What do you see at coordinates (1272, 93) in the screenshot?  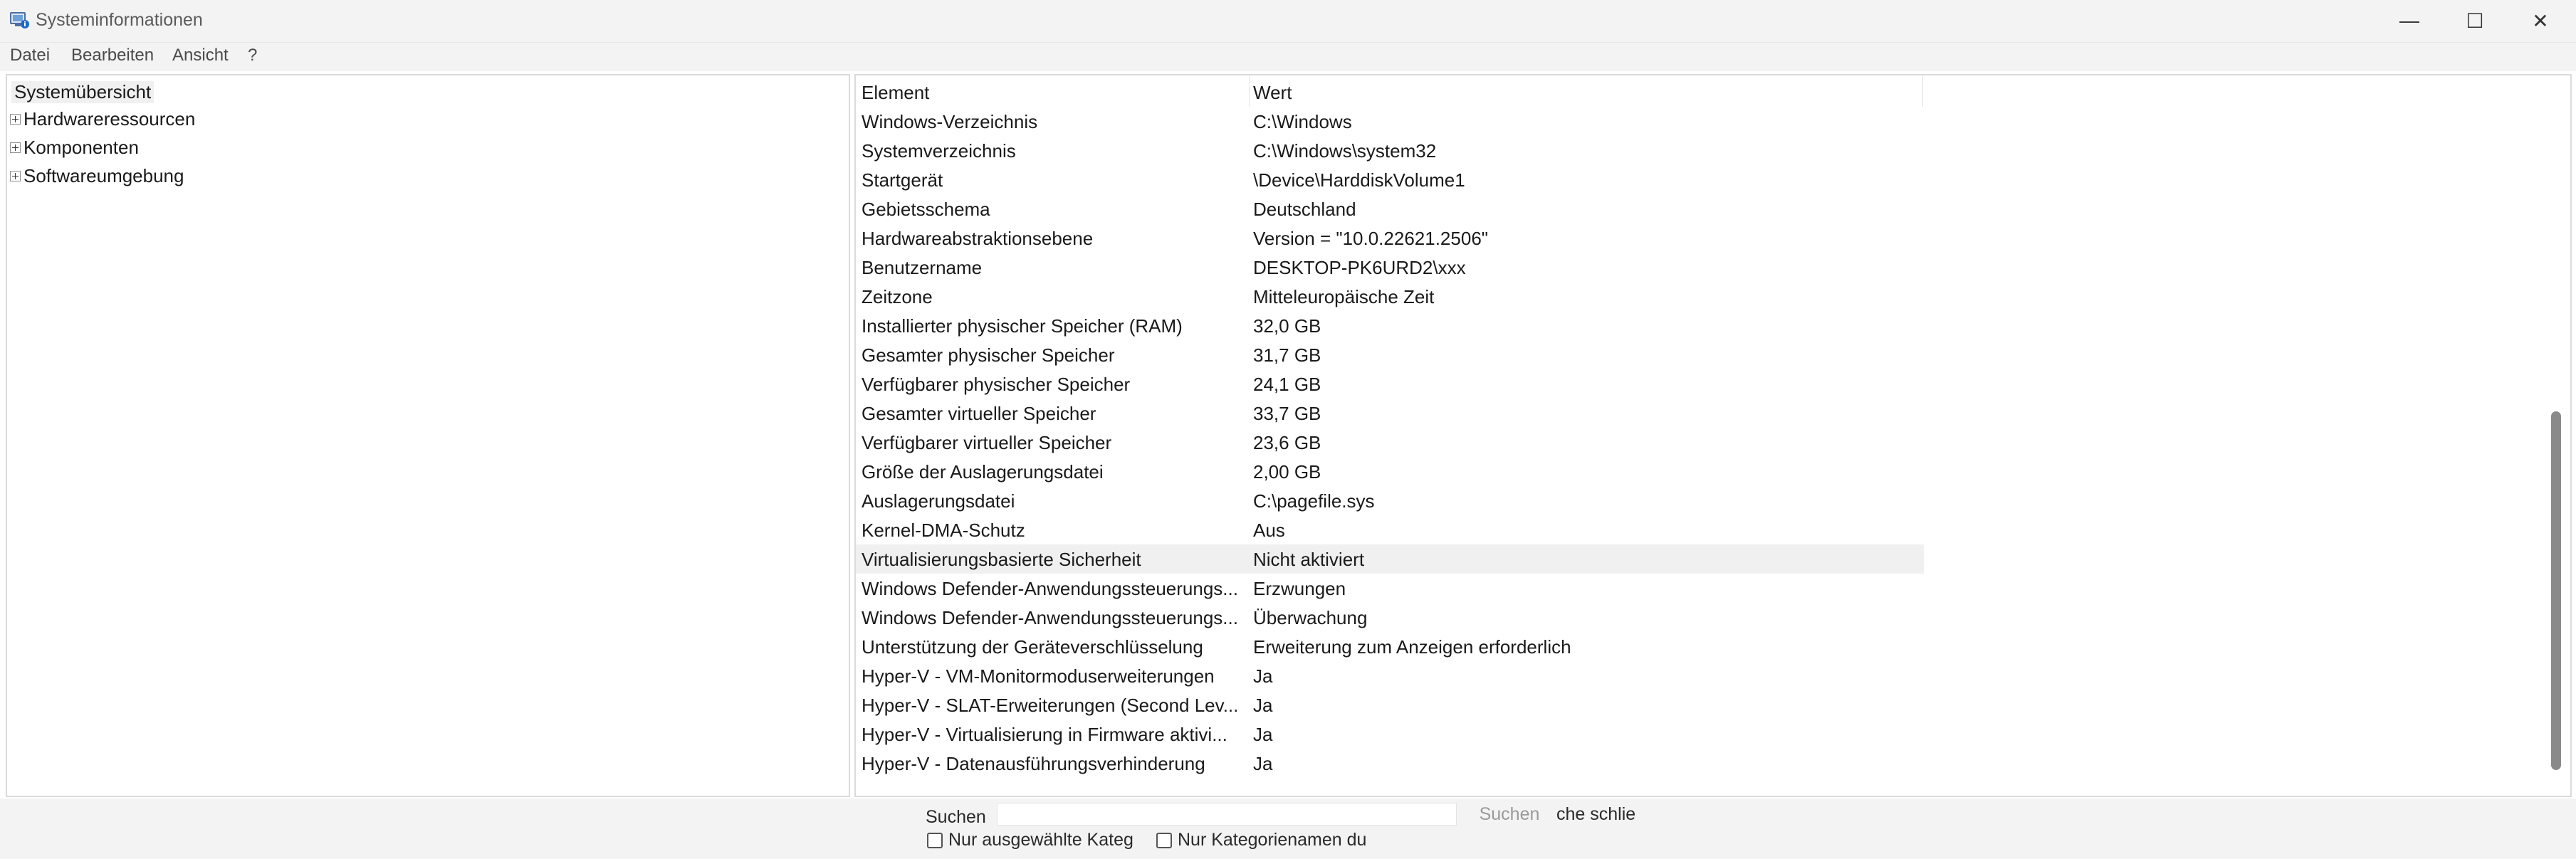 I see `column-header-value: Wert` at bounding box center [1272, 93].